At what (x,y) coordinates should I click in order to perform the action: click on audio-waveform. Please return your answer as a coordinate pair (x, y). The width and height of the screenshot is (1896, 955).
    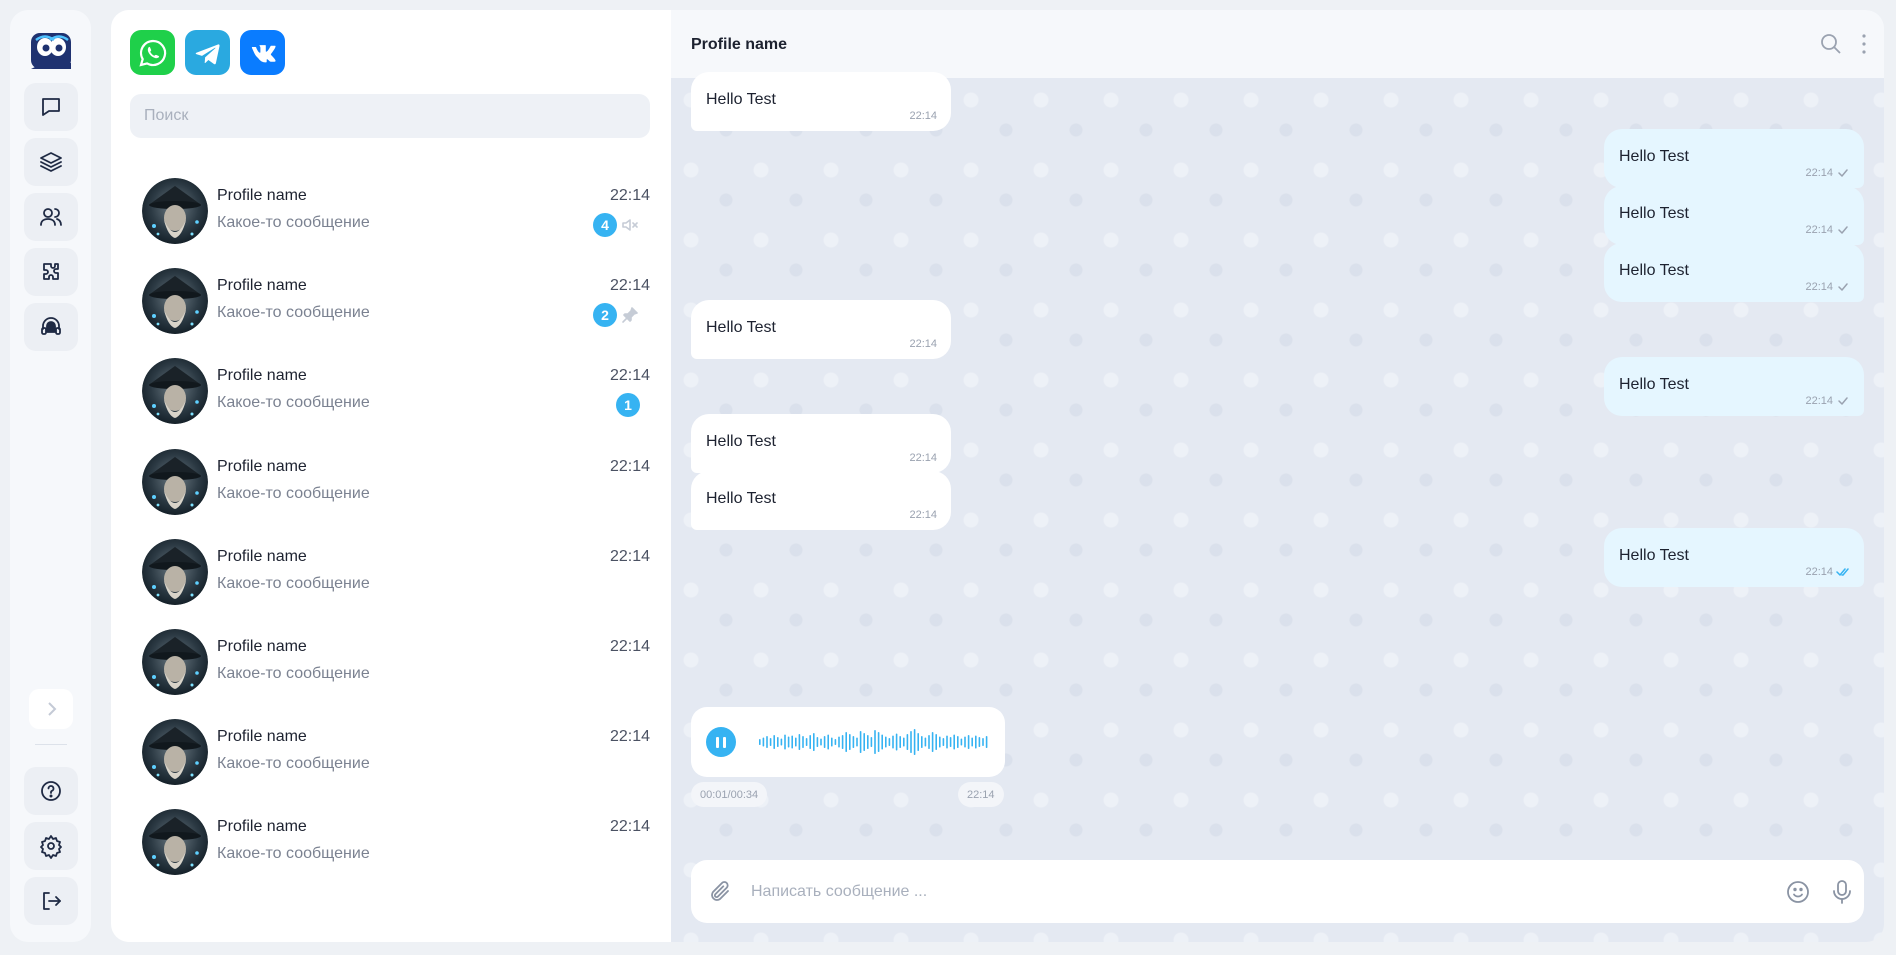
    Looking at the image, I should click on (874, 742).